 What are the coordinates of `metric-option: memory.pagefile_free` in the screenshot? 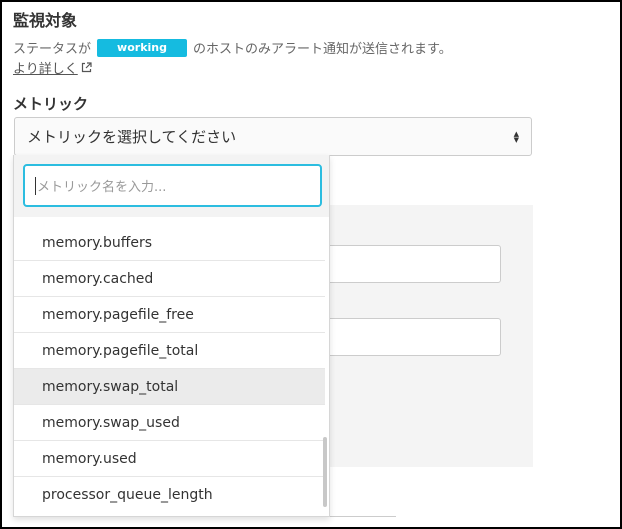 It's located at (169, 315).